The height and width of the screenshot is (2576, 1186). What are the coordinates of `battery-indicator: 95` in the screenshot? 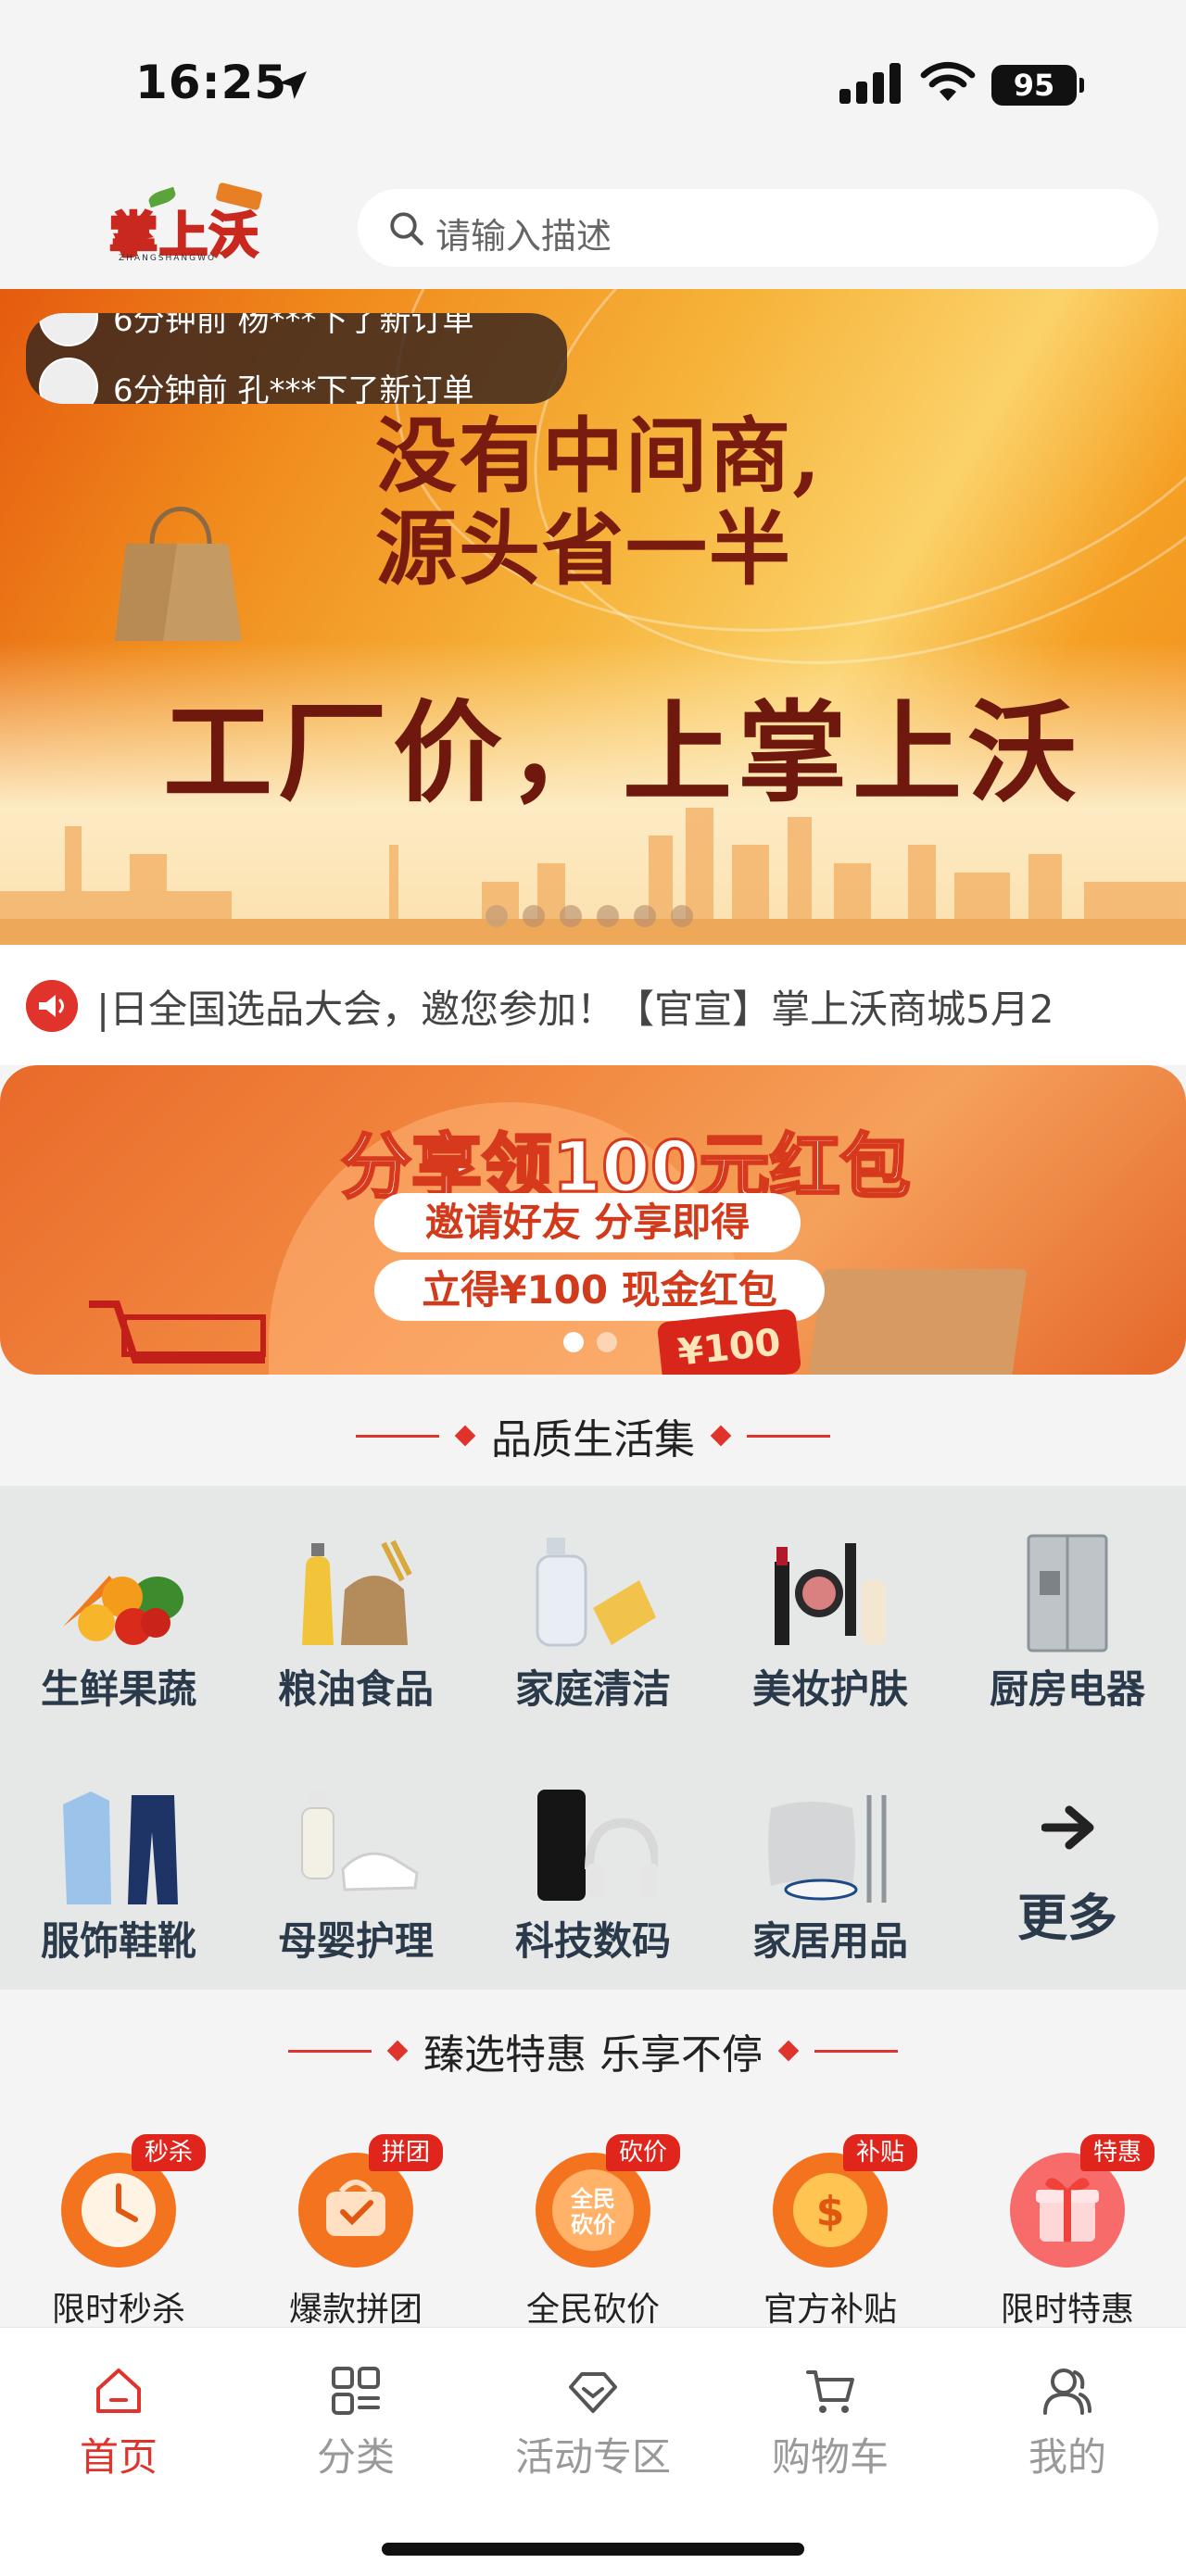 It's located at (1037, 85).